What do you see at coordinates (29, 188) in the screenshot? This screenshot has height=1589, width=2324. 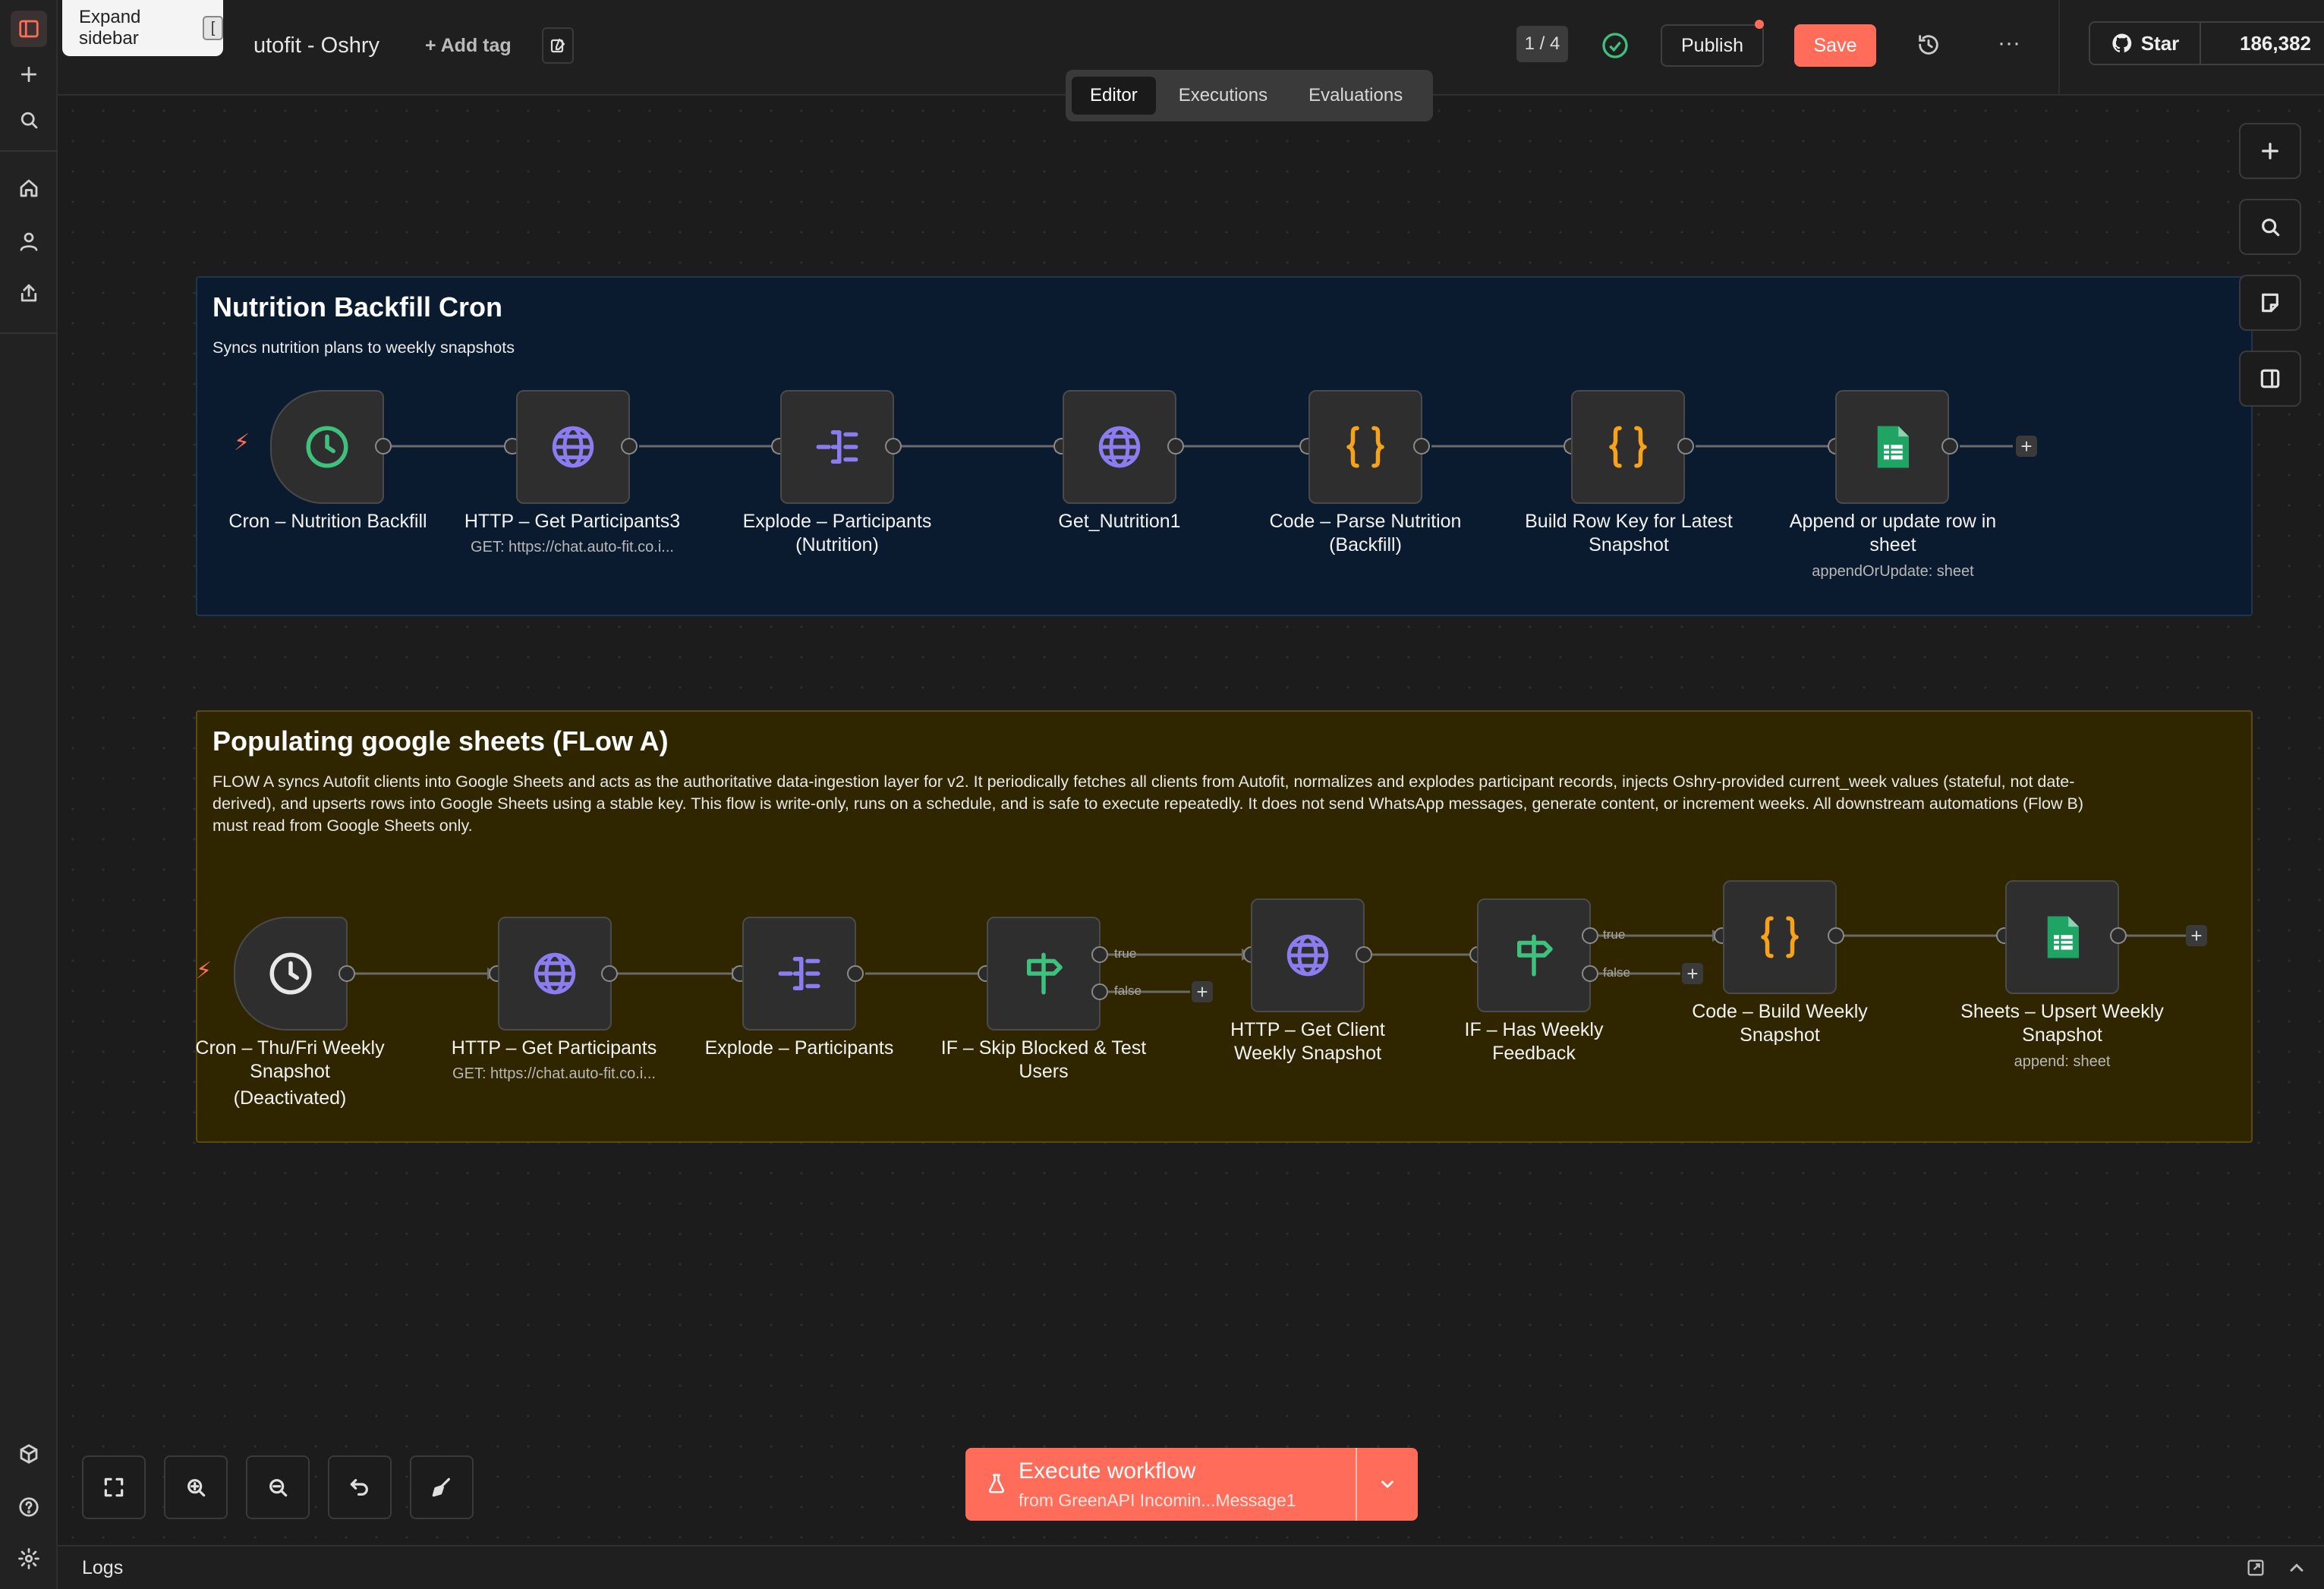 I see `home-button` at bounding box center [29, 188].